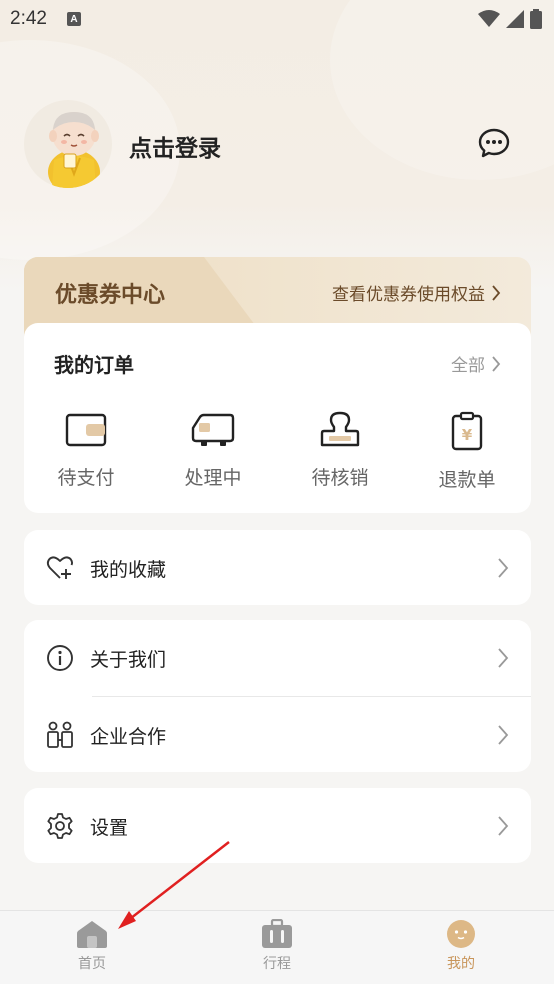 This screenshot has height=984, width=554. I want to click on tab-mine: 我的, so click(461, 946).